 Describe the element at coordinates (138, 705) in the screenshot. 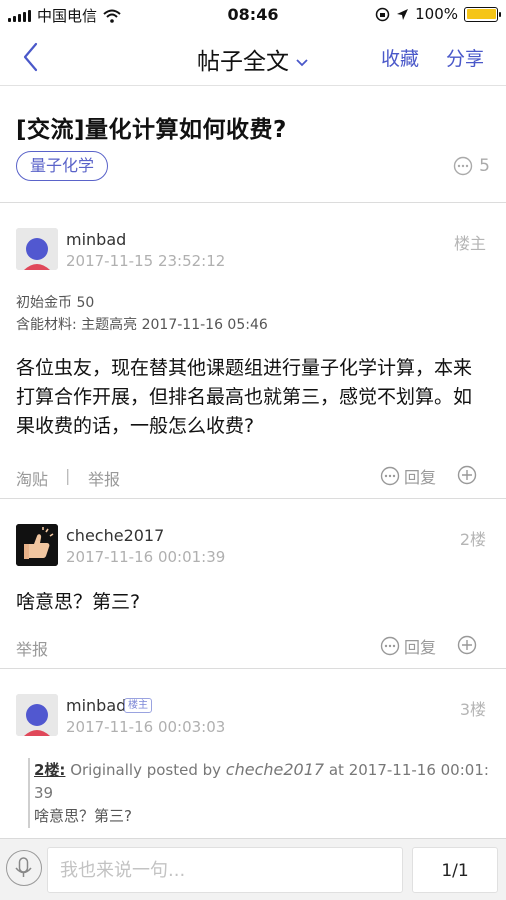

I see `owner-badge: 楼主` at that location.